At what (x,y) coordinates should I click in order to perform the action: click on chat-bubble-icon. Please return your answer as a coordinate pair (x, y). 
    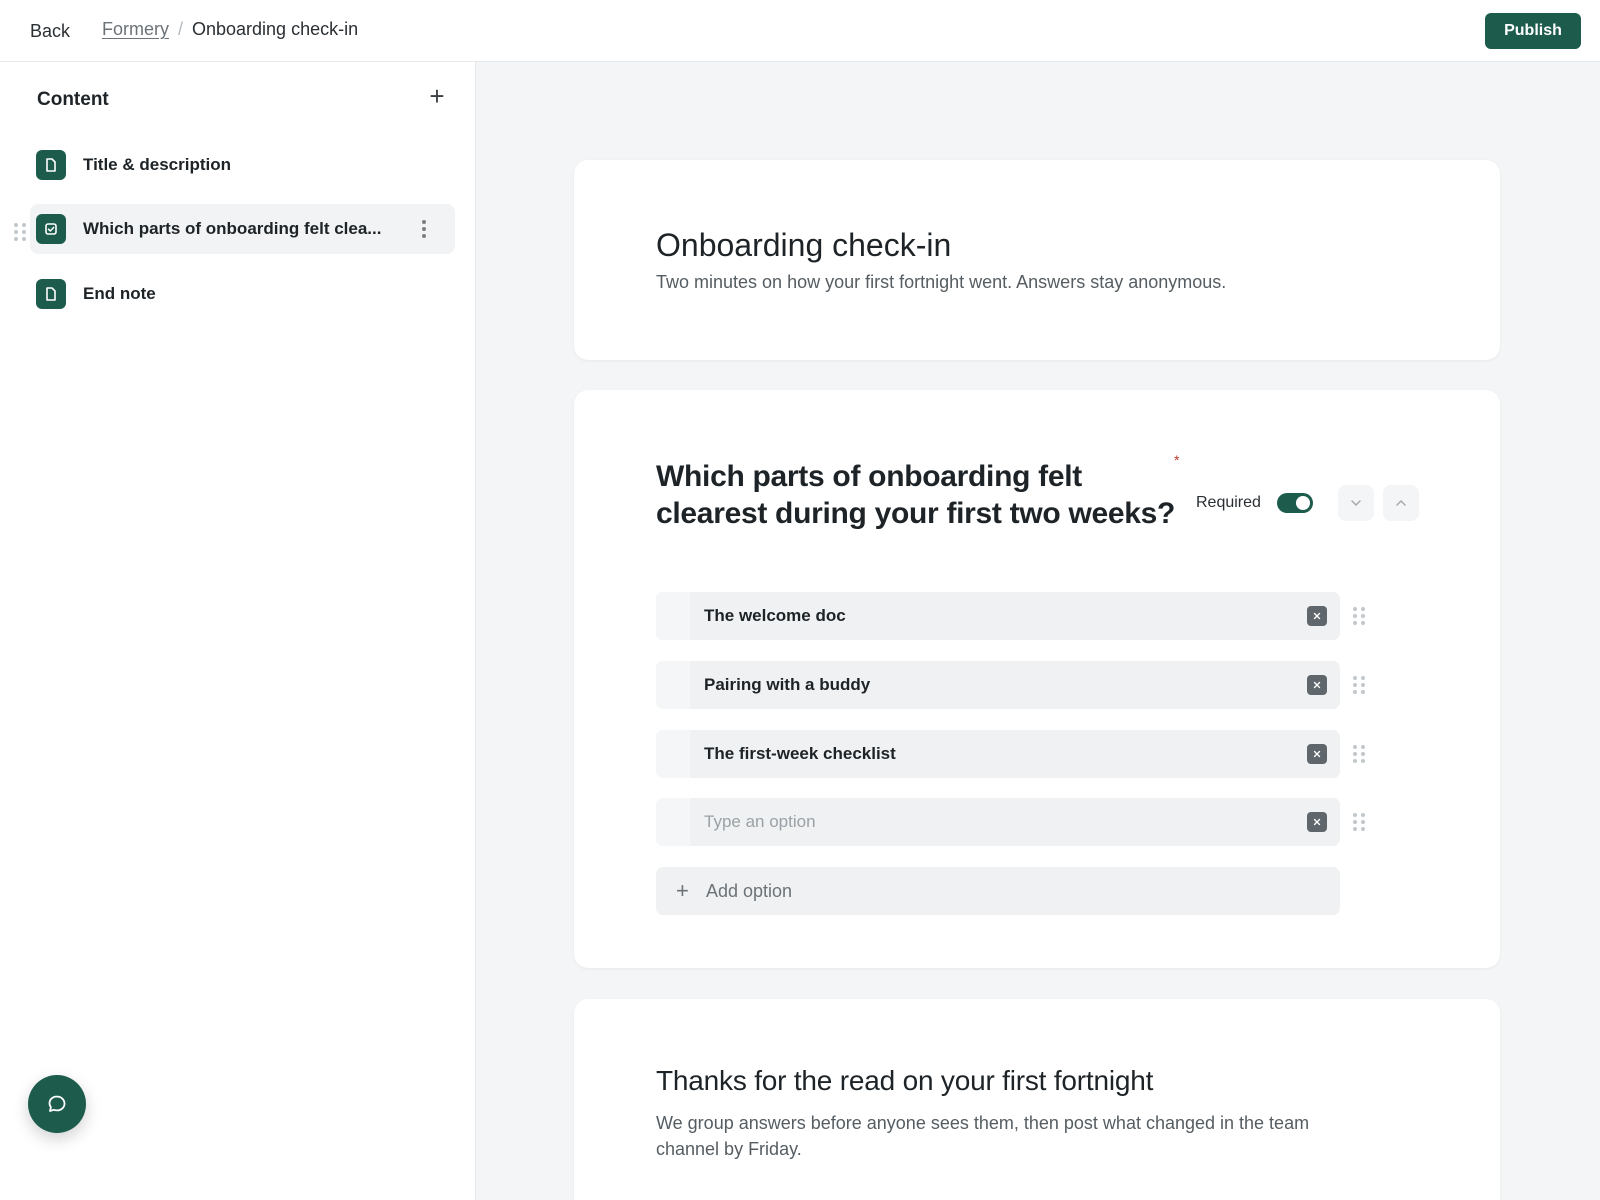
    Looking at the image, I should click on (57, 1103).